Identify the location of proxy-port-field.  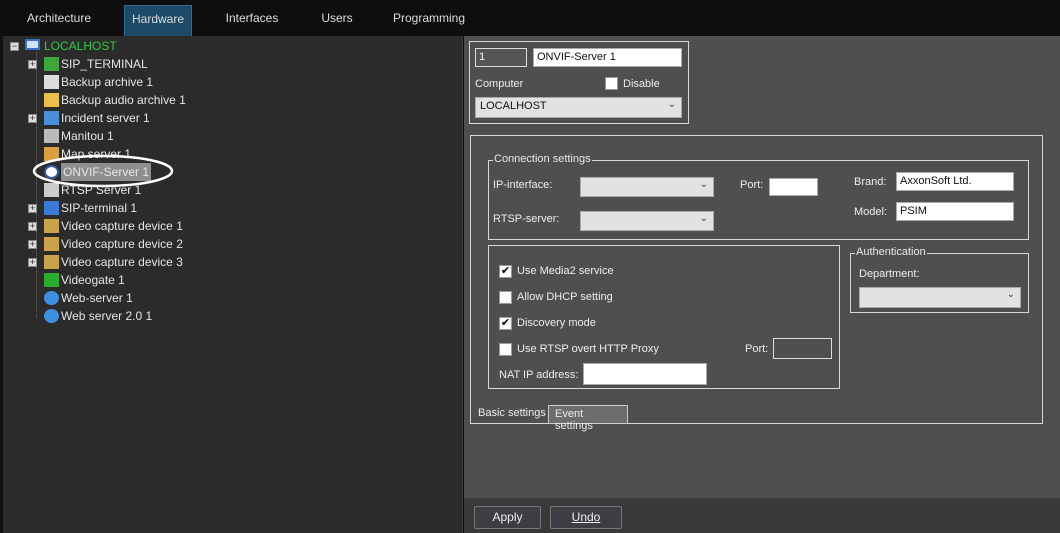
(802, 348).